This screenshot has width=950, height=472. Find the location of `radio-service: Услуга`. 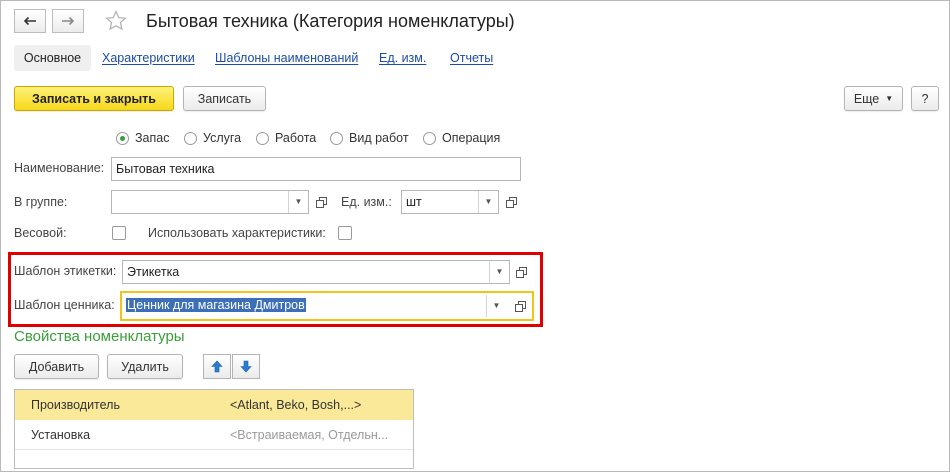

radio-service: Услуга is located at coordinates (212, 138).